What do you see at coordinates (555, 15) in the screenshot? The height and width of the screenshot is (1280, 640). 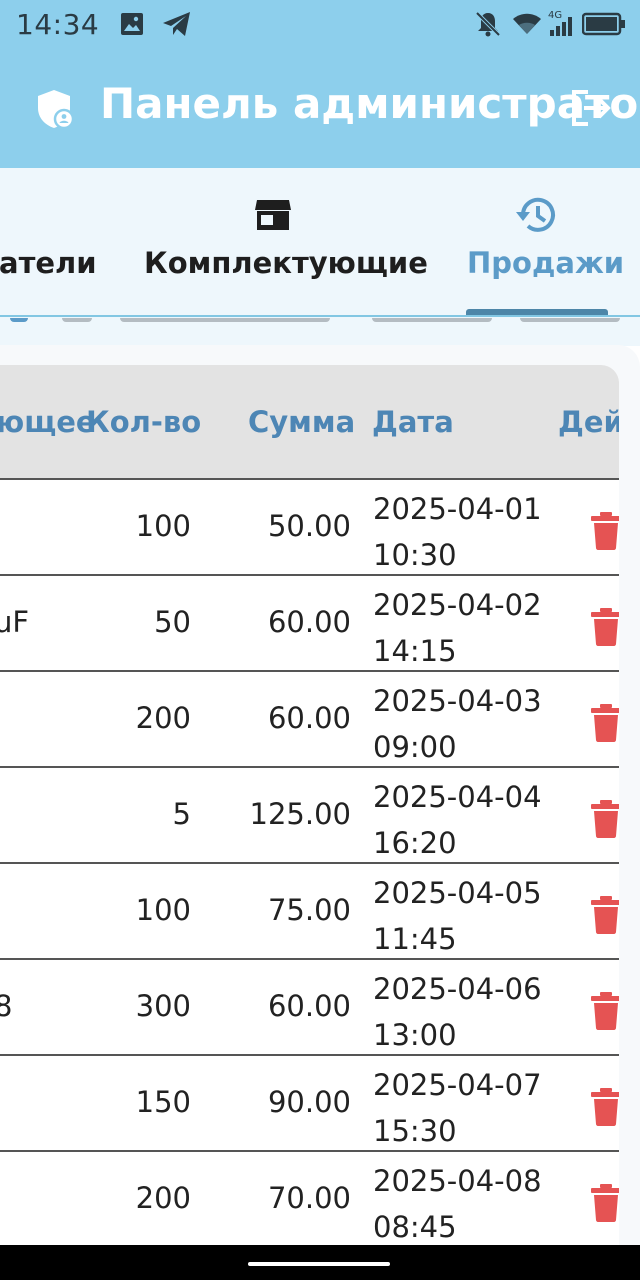 I see `network-type: 4G` at bounding box center [555, 15].